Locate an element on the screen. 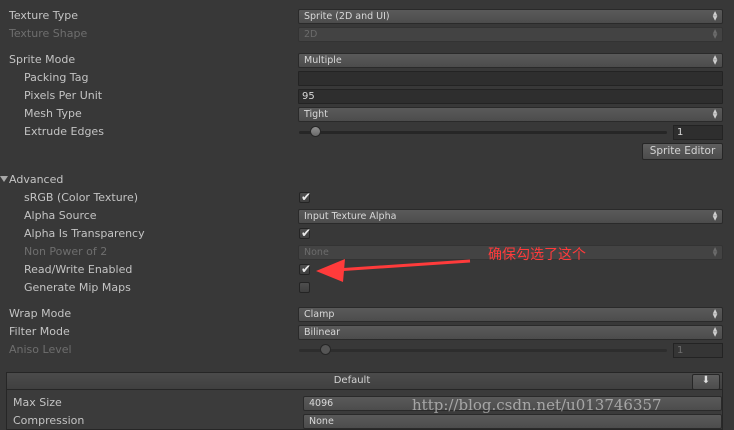 This screenshot has height=430, width=734. watermark: http://blog.csdn.net/u013746357 is located at coordinates (537, 405).